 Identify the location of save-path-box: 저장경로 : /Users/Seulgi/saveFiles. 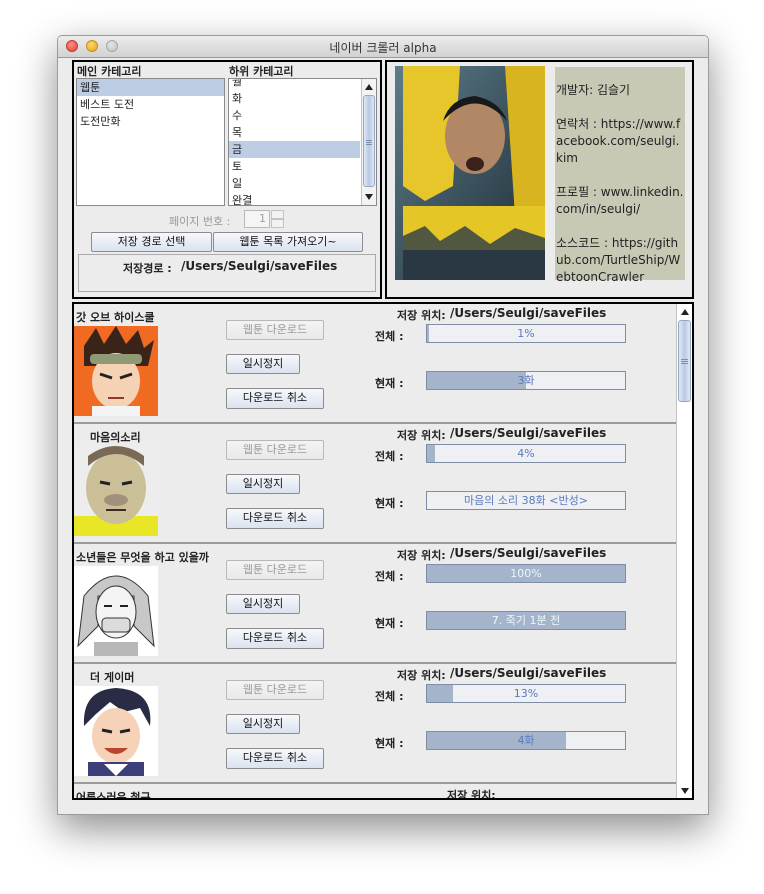
(227, 273).